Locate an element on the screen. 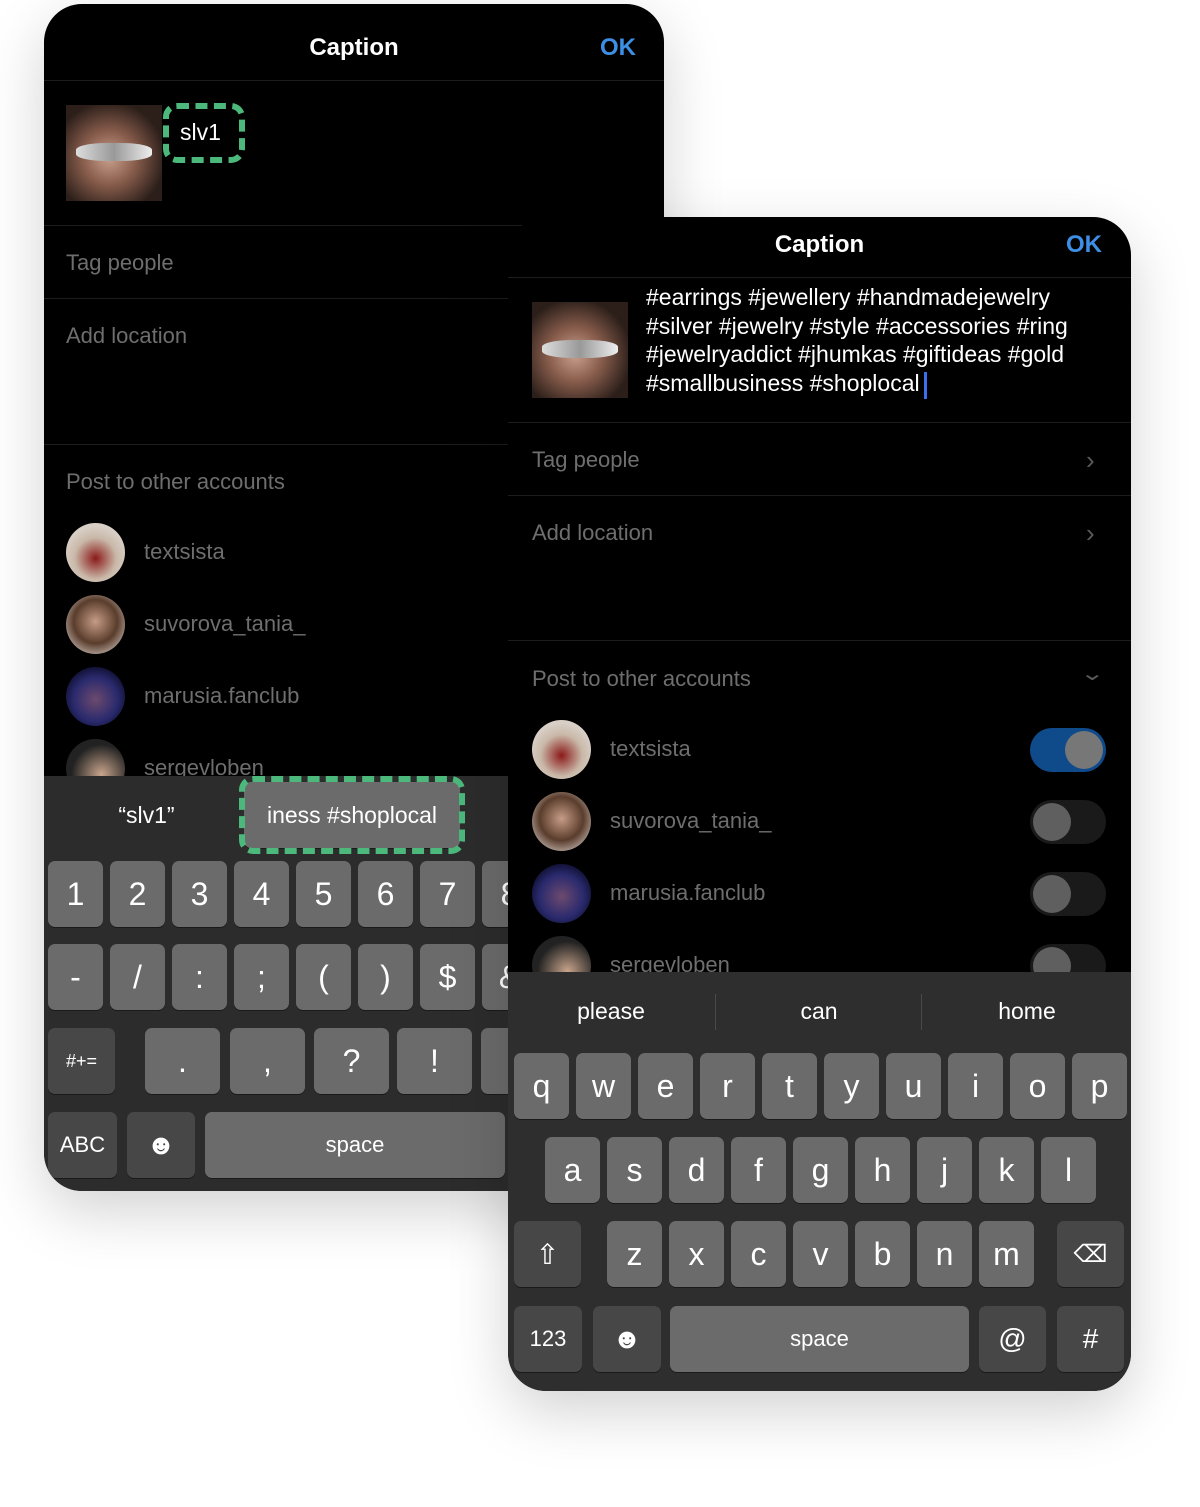 The width and height of the screenshot is (1200, 1507). key: 6 is located at coordinates (385, 894).